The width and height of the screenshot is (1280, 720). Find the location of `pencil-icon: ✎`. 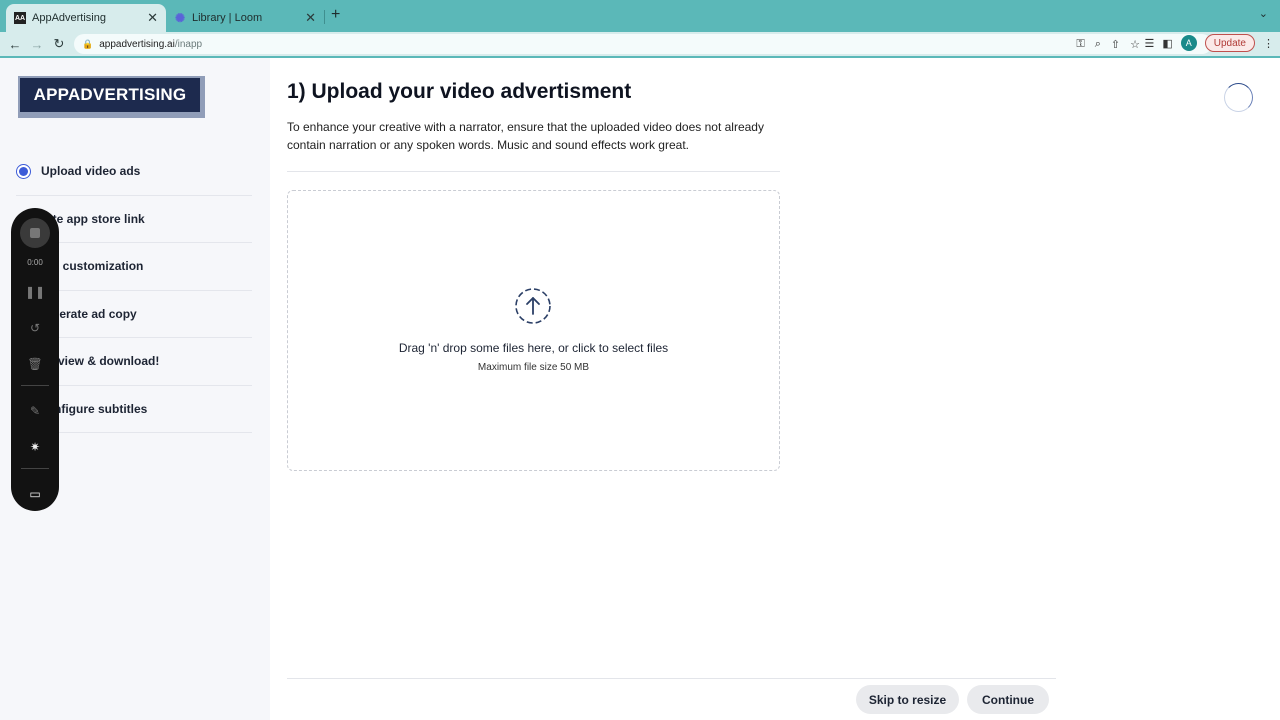

pencil-icon: ✎ is located at coordinates (35, 411).